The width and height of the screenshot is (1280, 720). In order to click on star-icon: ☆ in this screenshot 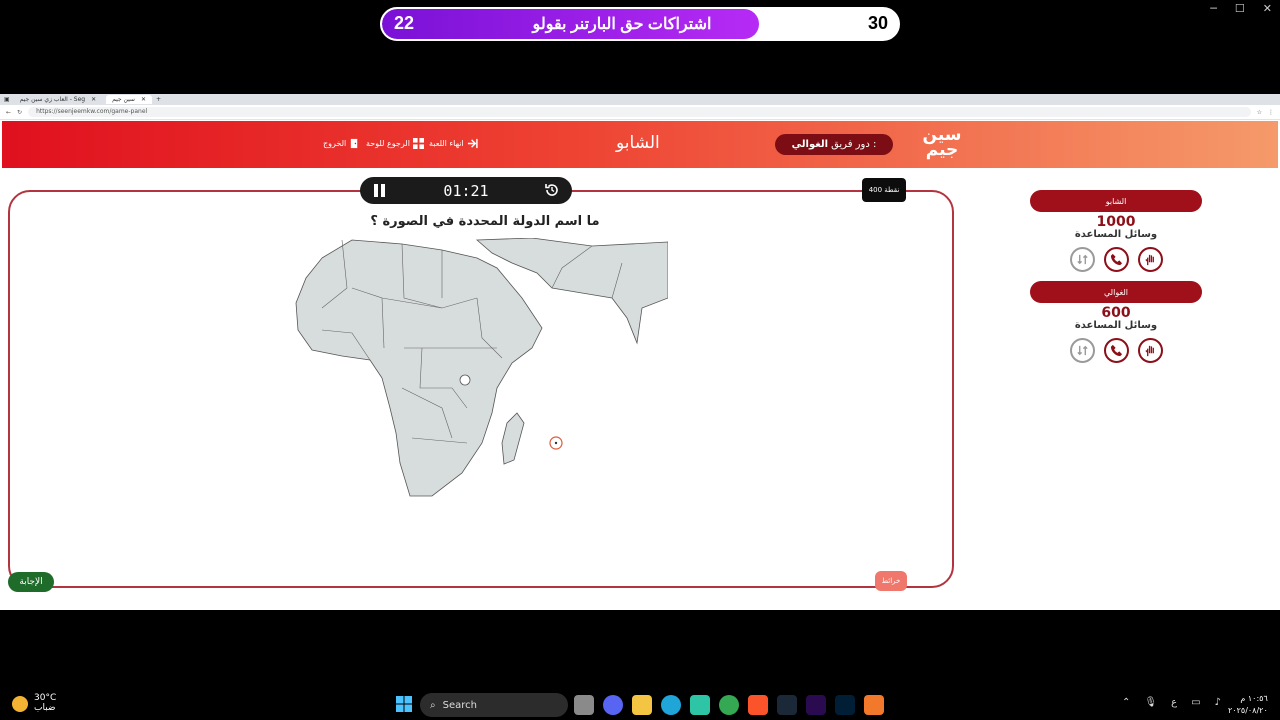, I will do `click(1259, 112)`.